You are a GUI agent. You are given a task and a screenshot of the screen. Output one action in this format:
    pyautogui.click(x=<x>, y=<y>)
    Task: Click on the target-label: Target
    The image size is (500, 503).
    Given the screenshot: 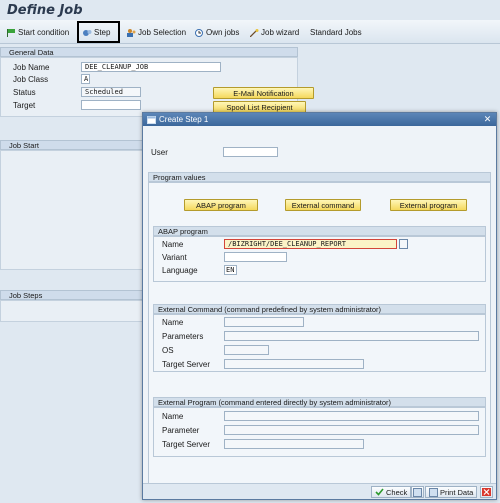 What is the action you would take?
    pyautogui.click(x=24, y=105)
    